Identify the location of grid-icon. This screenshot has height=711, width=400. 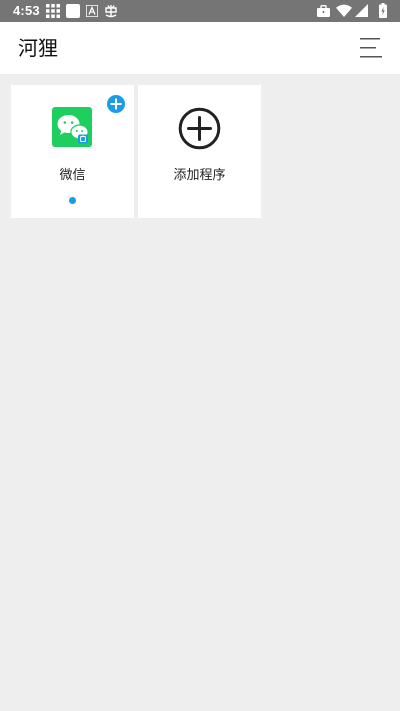
(53, 11).